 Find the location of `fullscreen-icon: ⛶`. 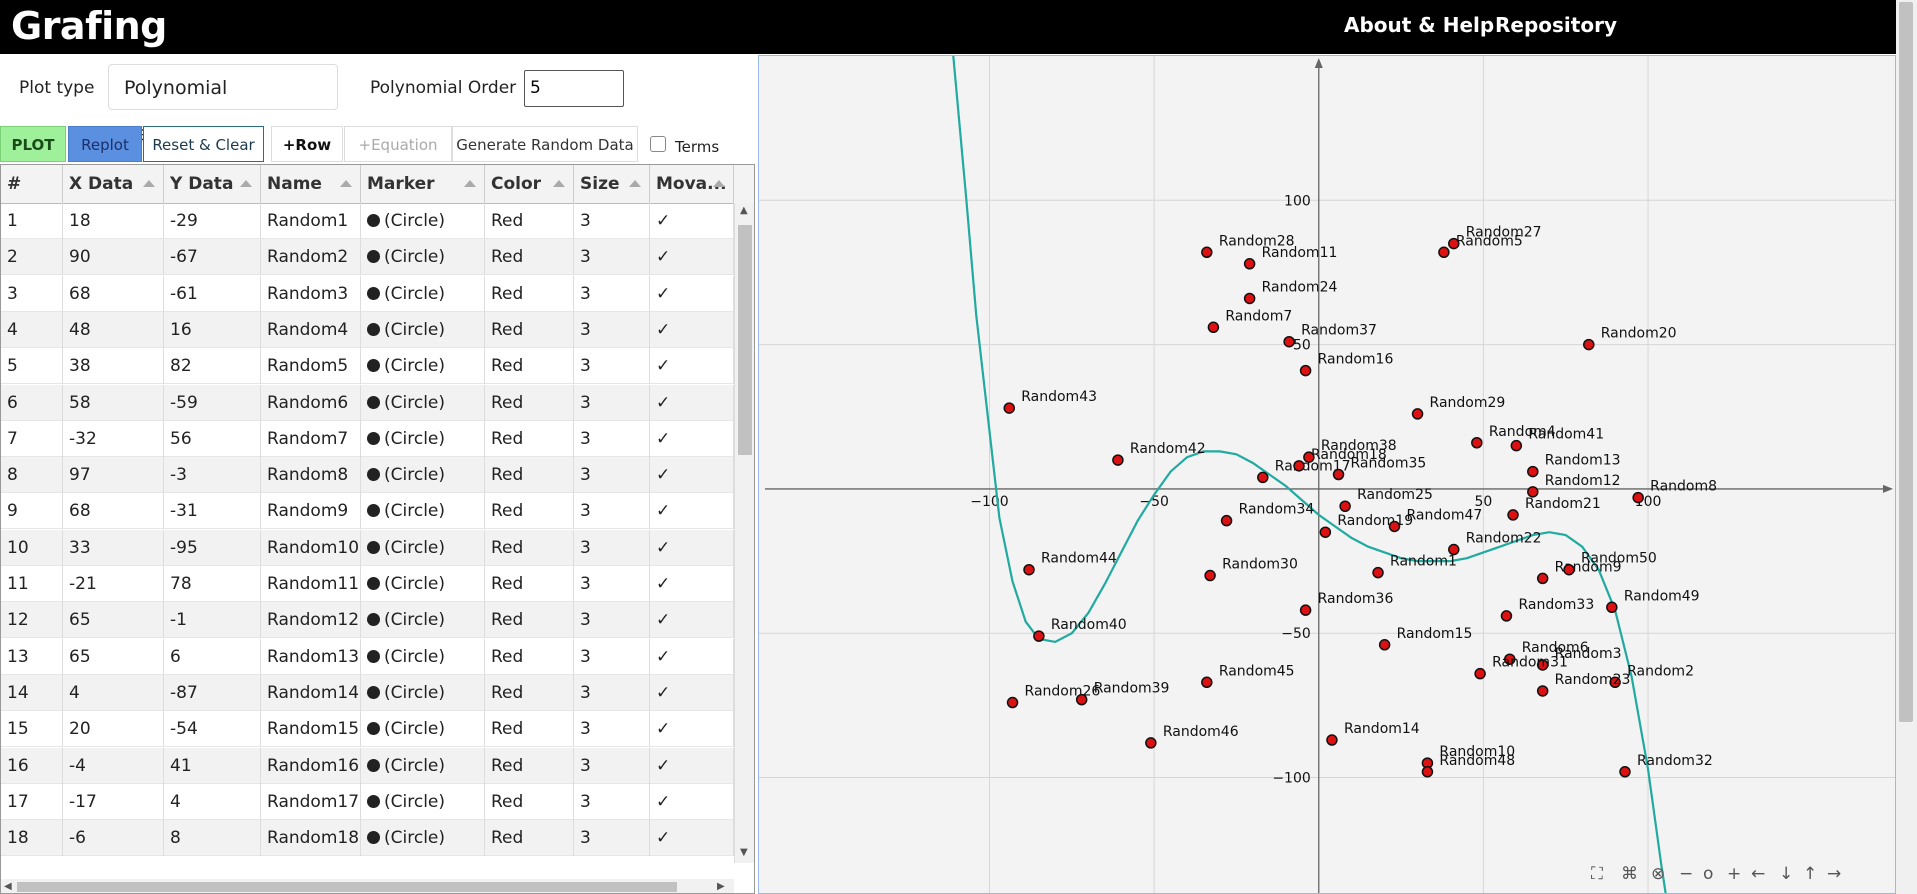

fullscreen-icon: ⛶ is located at coordinates (1597, 874).